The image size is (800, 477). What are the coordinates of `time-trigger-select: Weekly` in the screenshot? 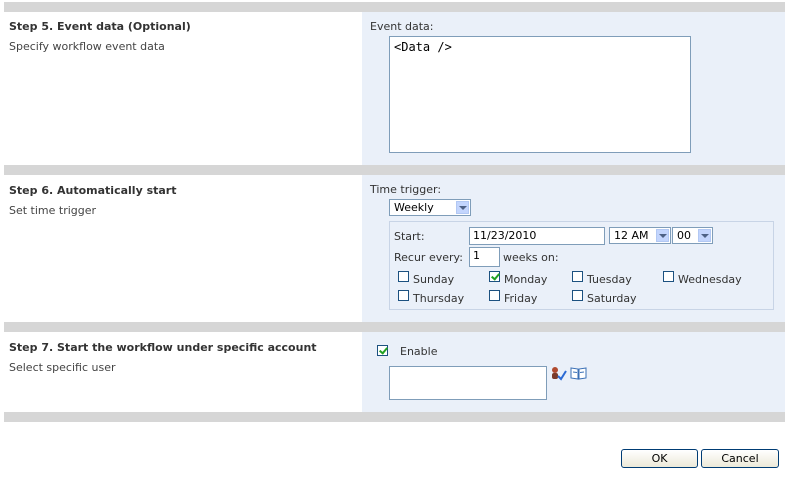 It's located at (430, 207).